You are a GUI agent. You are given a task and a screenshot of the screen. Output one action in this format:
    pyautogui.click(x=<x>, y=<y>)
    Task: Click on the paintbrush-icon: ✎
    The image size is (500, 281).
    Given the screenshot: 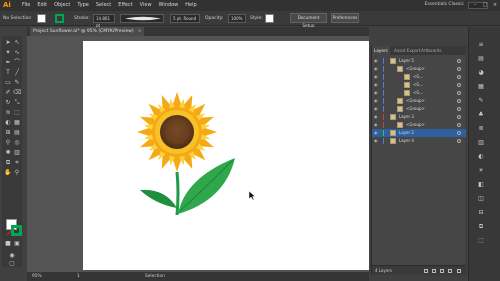 What is the action you would take?
    pyautogui.click(x=17, y=83)
    